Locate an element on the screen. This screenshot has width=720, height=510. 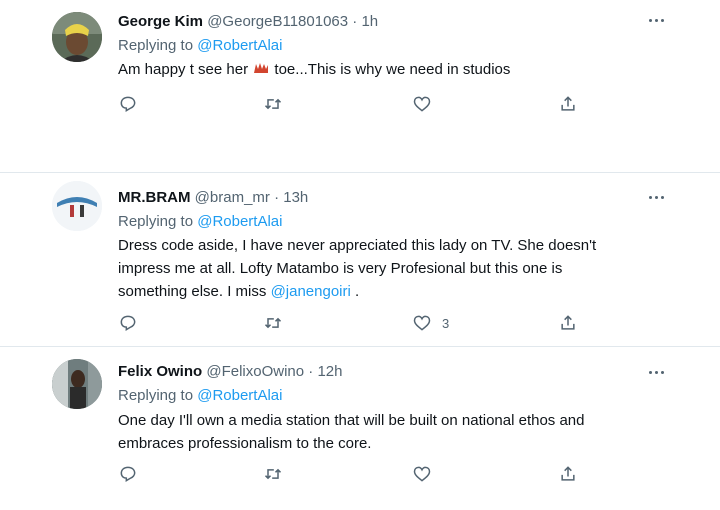
tweet-header: MR.BRAM @bram_mr · 13h is located at coordinates (213, 197).